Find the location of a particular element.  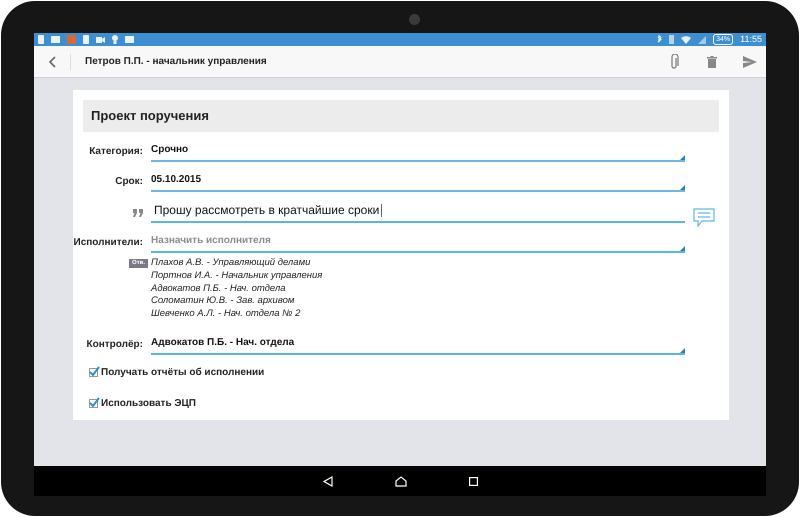

field-label: Контролёр: is located at coordinates (115, 345).